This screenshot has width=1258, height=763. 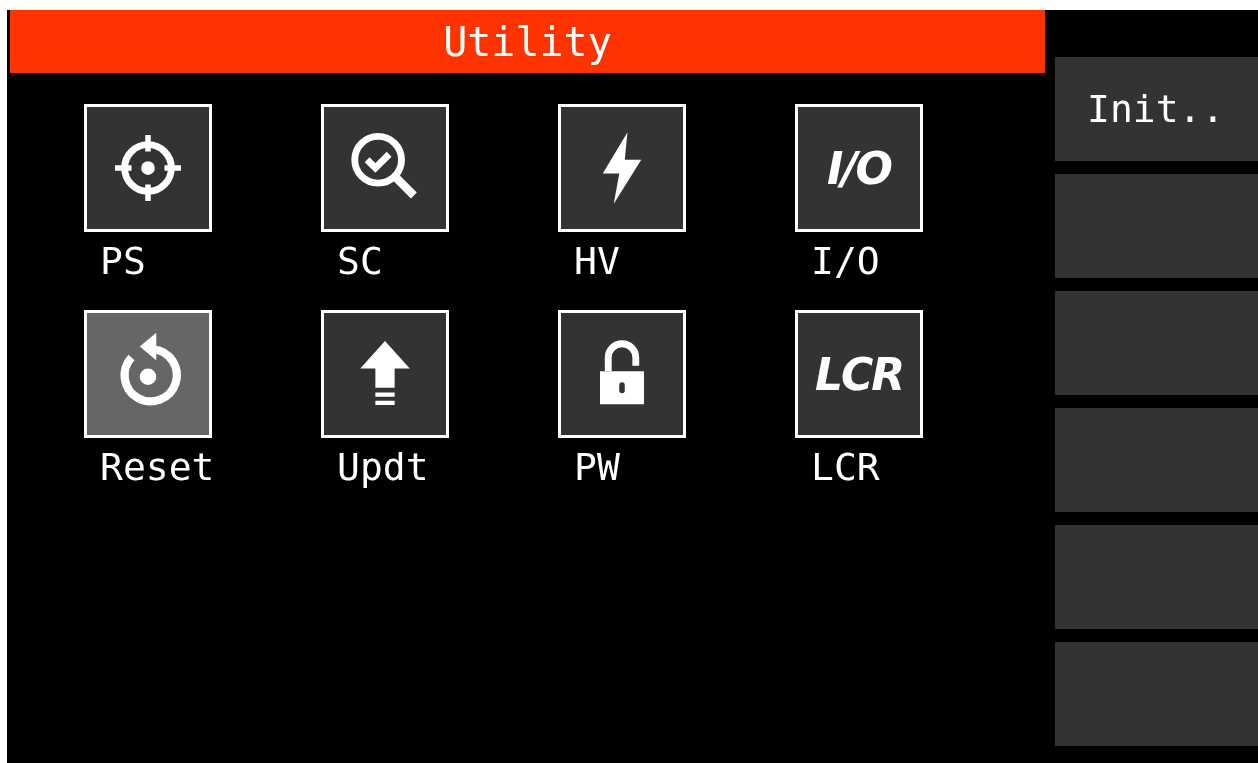 What do you see at coordinates (845, 261) in the screenshot?
I see `tile-label: I/O` at bounding box center [845, 261].